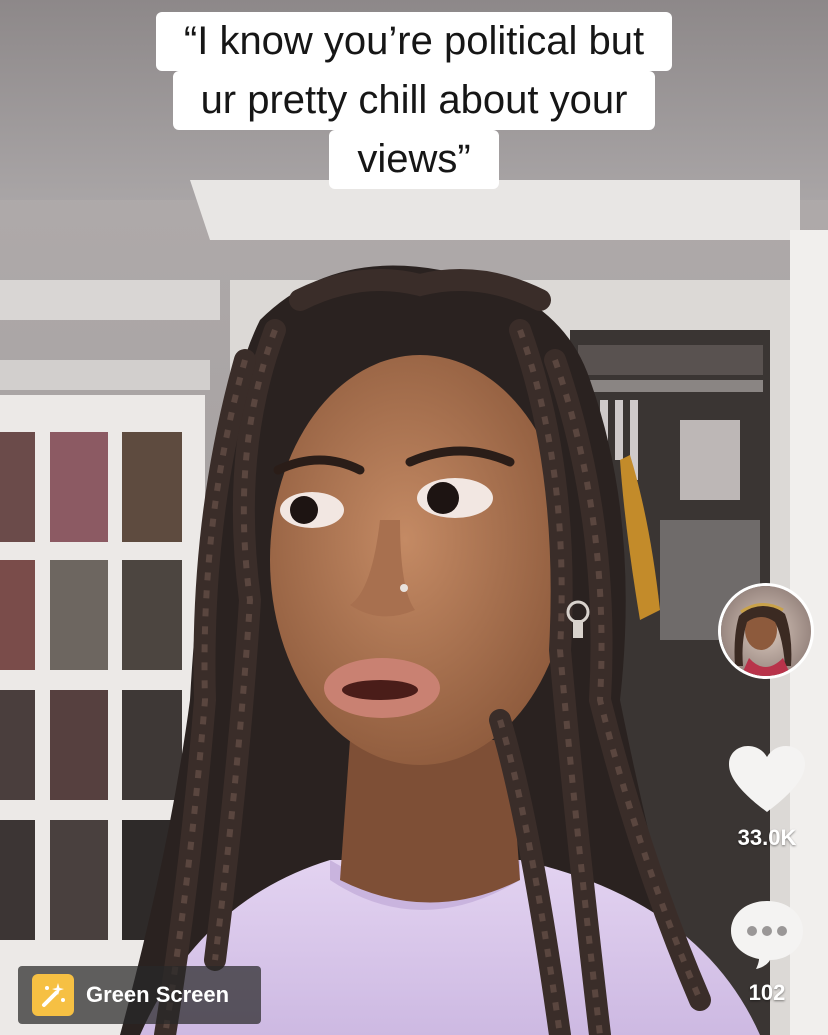 This screenshot has width=828, height=1035. I want to click on comment-button, so click(767, 934).